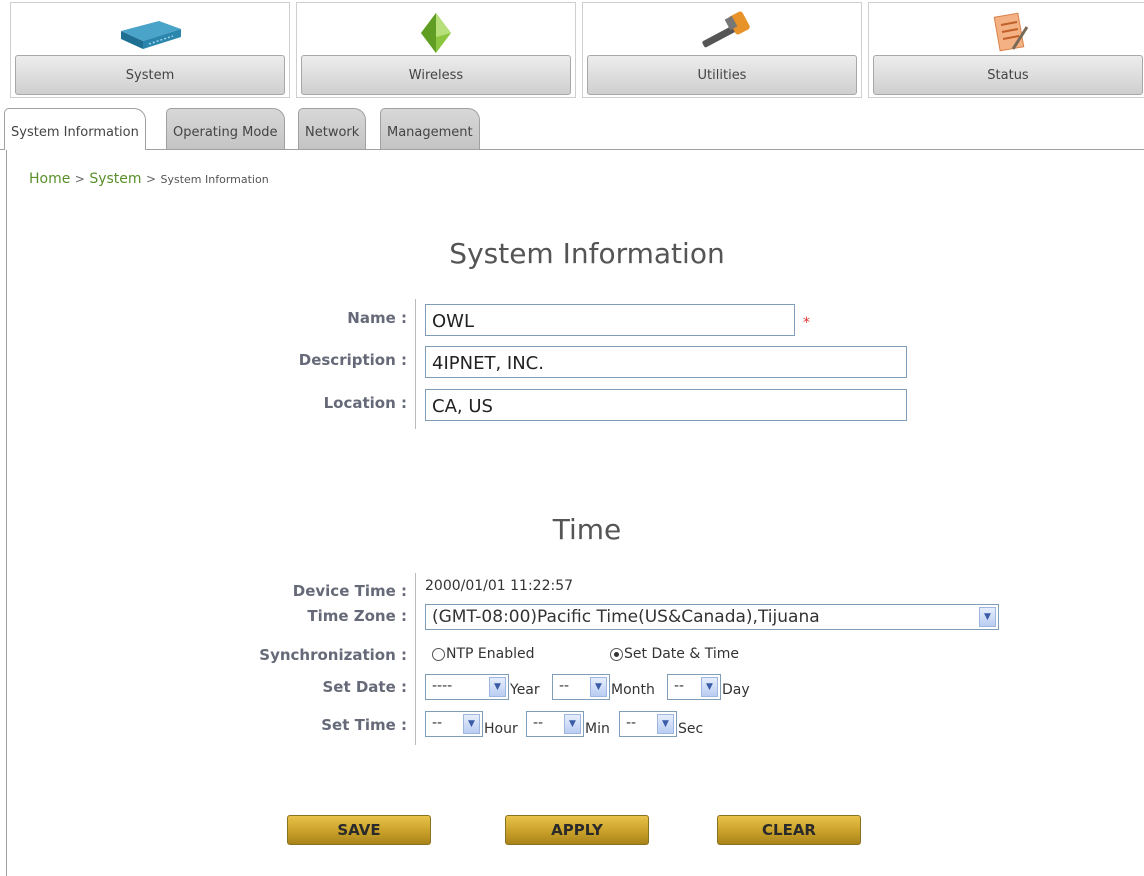  I want to click on sec-select: -- ▼, so click(648, 724).